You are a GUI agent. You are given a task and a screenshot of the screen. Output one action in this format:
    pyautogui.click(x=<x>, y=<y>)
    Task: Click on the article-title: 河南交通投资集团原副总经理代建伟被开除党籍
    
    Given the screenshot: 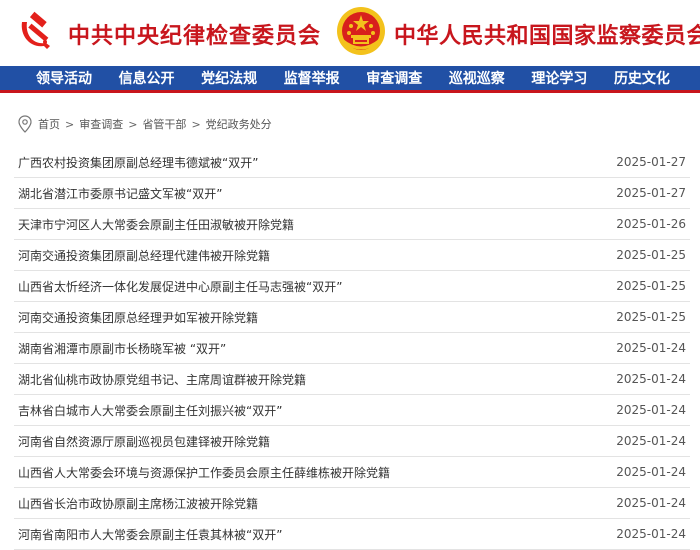 What is the action you would take?
    pyautogui.click(x=144, y=255)
    